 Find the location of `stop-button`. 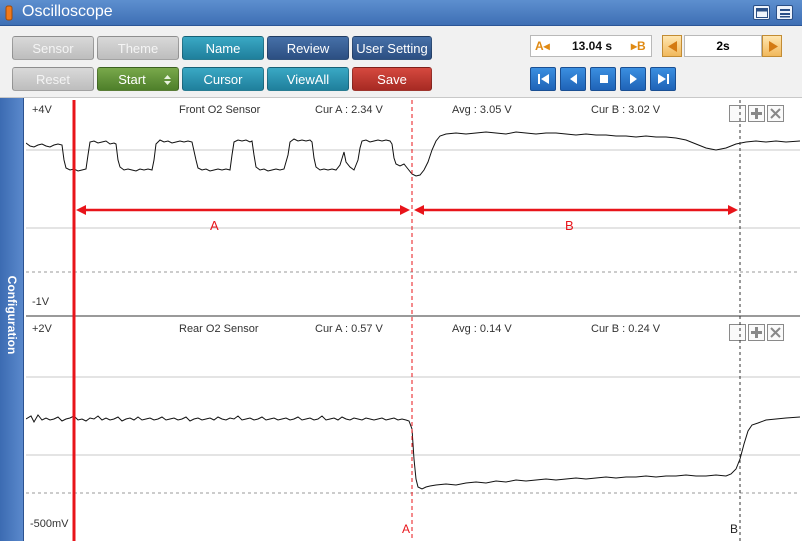

stop-button is located at coordinates (603, 79).